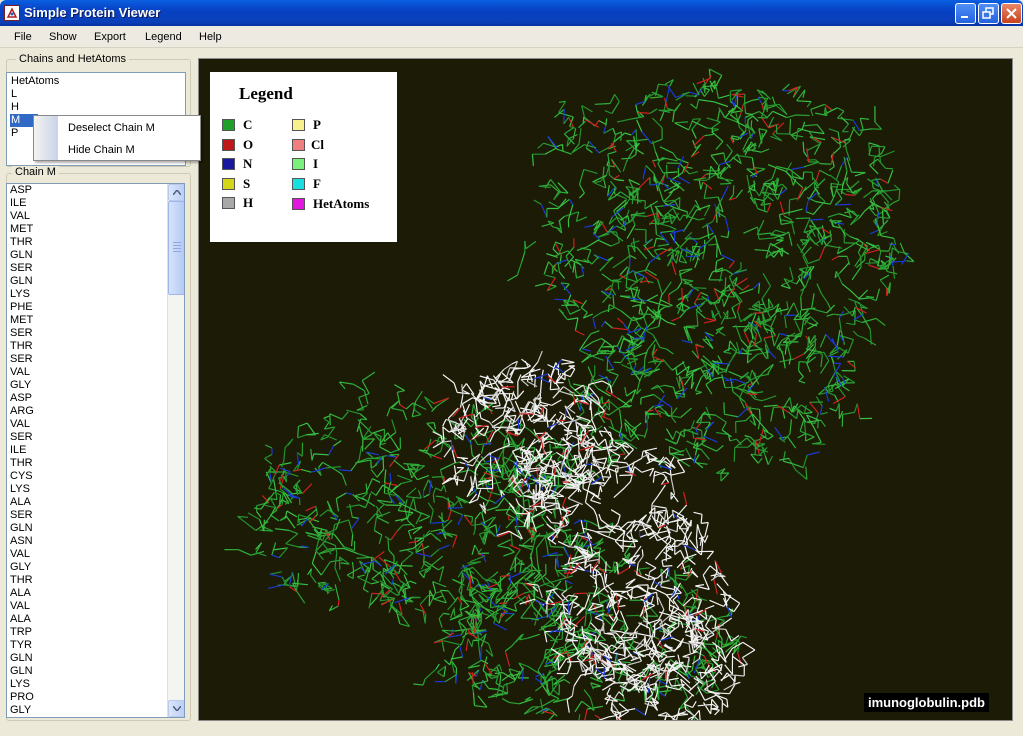 This screenshot has width=1023, height=736. I want to click on legend-title: Legend, so click(266, 93).